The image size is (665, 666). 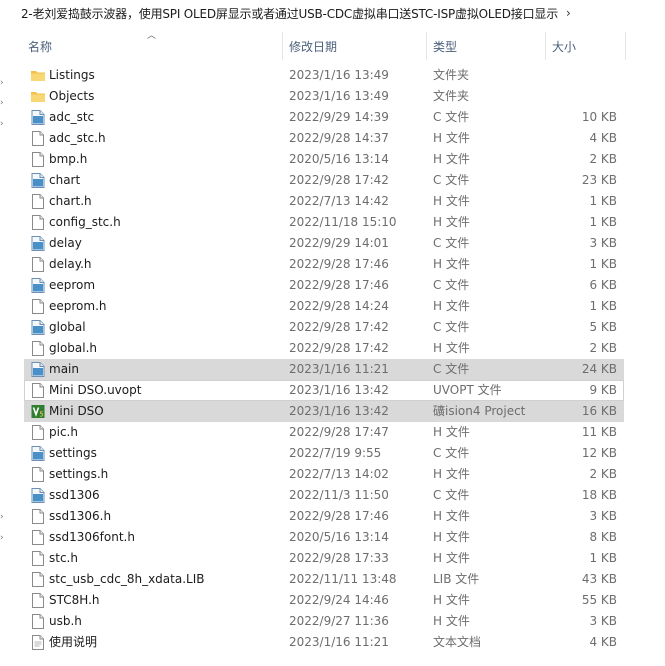 What do you see at coordinates (324, 159) in the screenshot?
I see `file-row: bmp.h 2020/5/16 13:14 H 文件 2 KB` at bounding box center [324, 159].